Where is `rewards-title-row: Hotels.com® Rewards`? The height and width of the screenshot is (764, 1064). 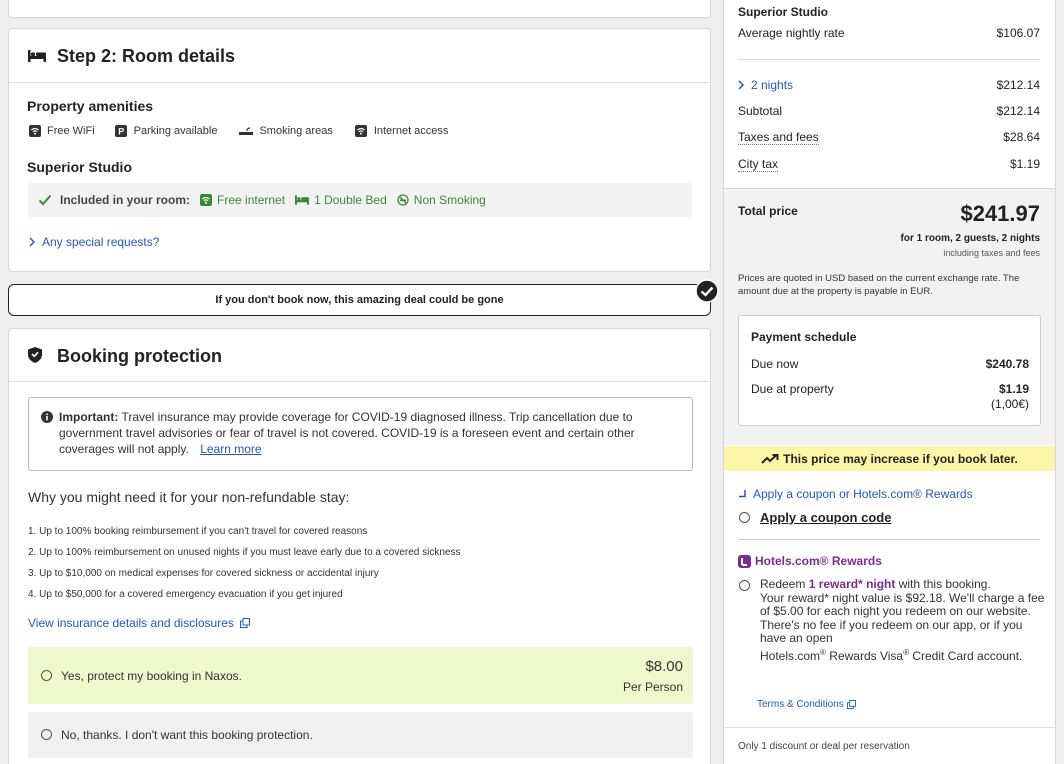
rewards-title-row: Hotels.com® Rewards is located at coordinates (810, 561).